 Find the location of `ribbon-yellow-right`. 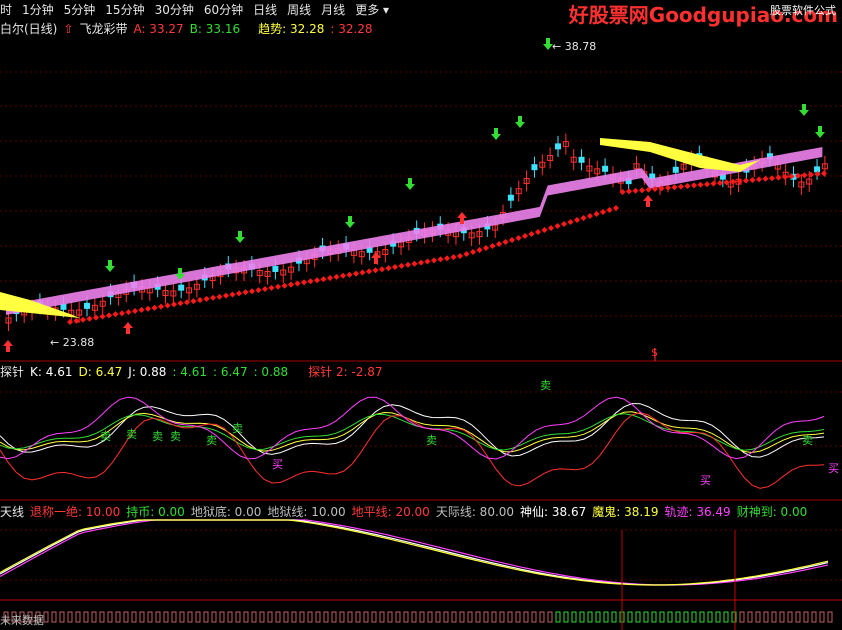

ribbon-yellow-right is located at coordinates (680, 155).